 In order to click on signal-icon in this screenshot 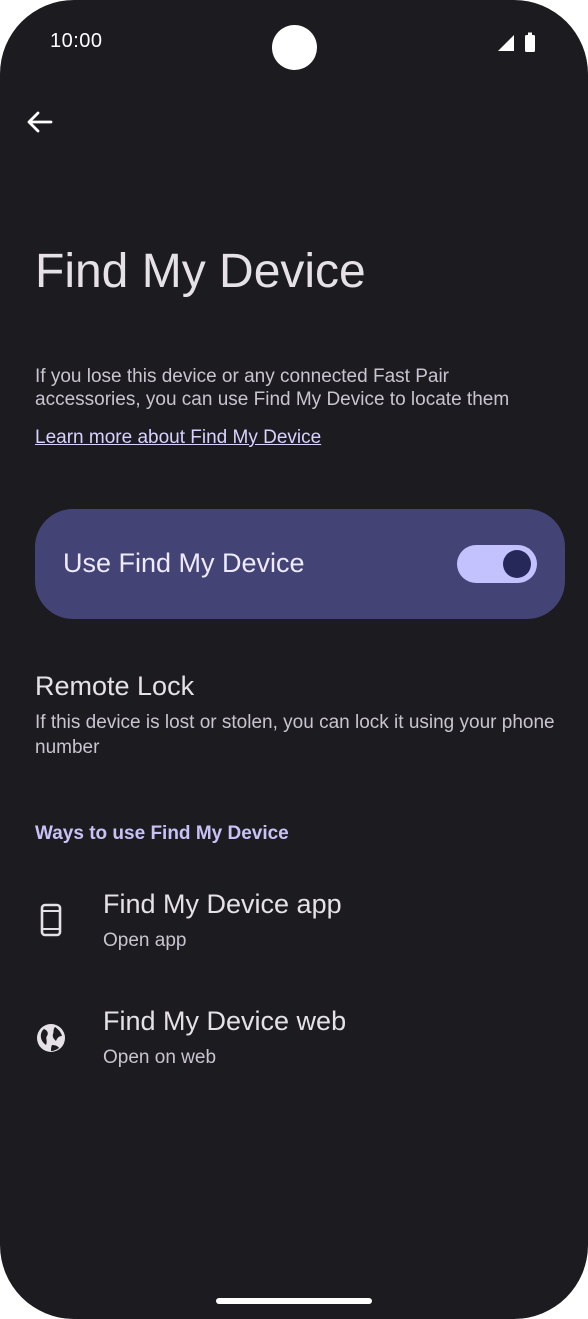, I will do `click(506, 43)`.